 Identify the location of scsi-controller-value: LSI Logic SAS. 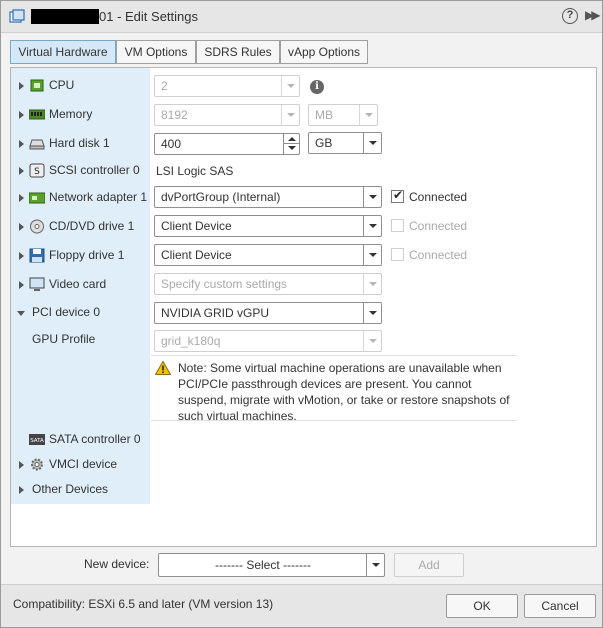
(195, 171).